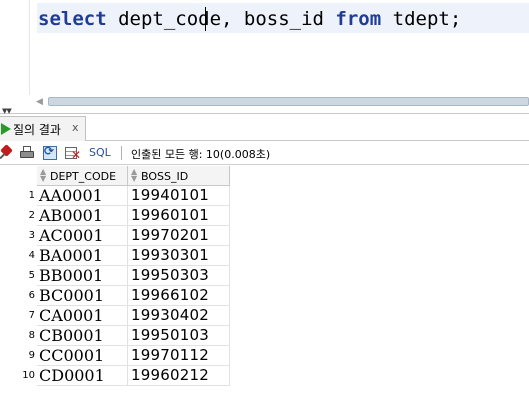 The width and height of the screenshot is (529, 413). Describe the element at coordinates (31, 255) in the screenshot. I see `row-number: 4` at that location.